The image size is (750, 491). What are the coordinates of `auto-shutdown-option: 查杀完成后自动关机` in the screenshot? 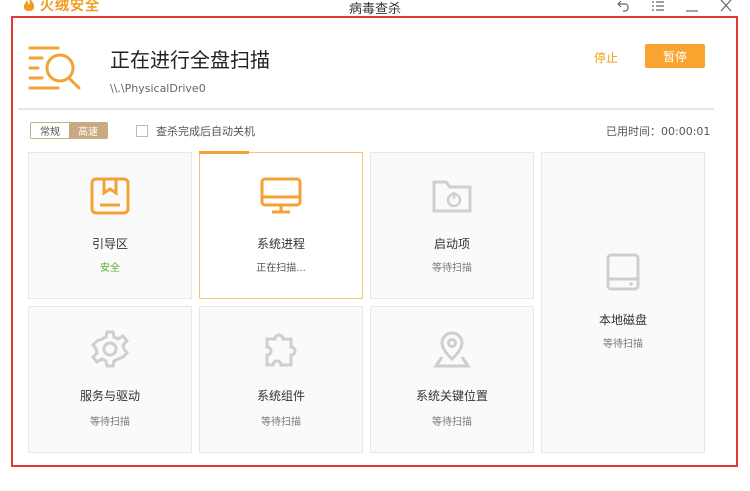 It's located at (195, 131).